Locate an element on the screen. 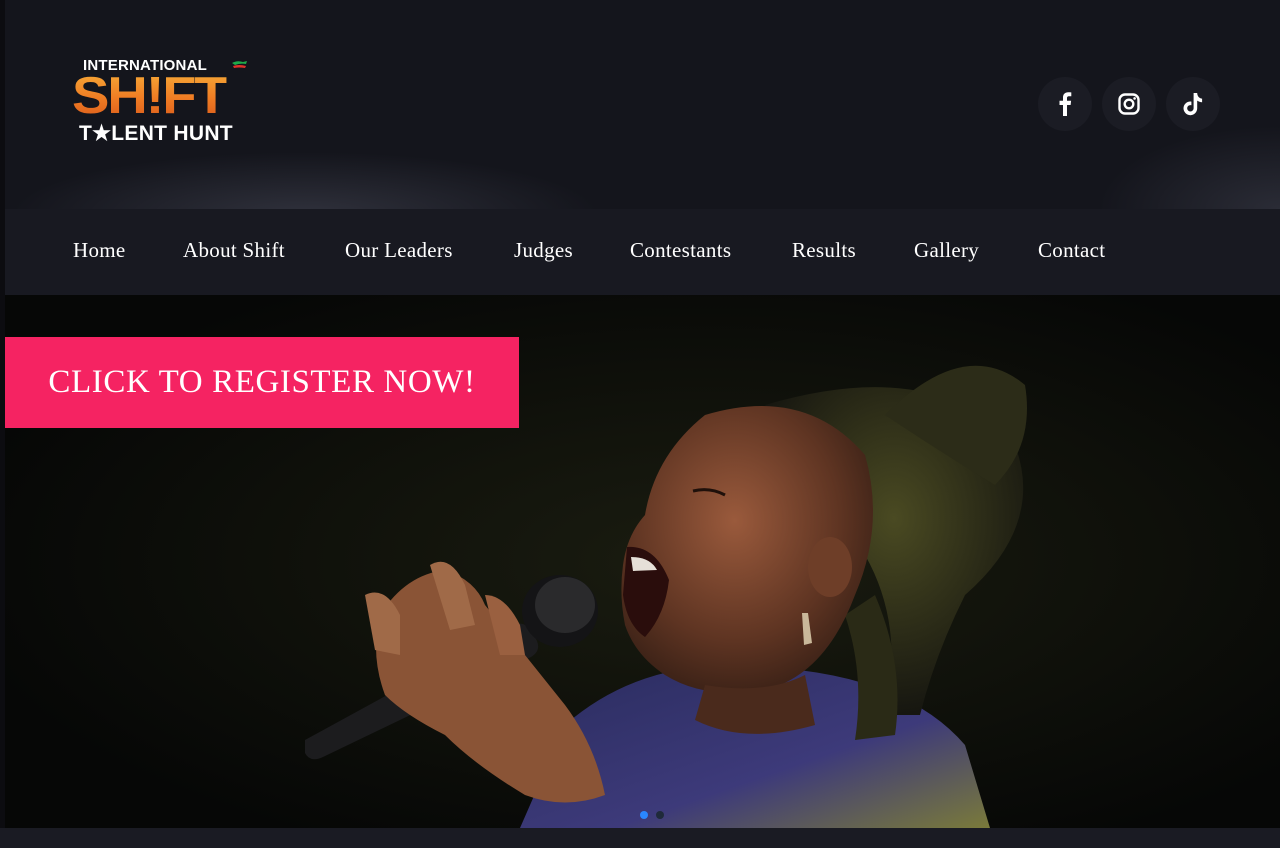  nav-item-our-leaders: Our Leaders is located at coordinates (399, 250).